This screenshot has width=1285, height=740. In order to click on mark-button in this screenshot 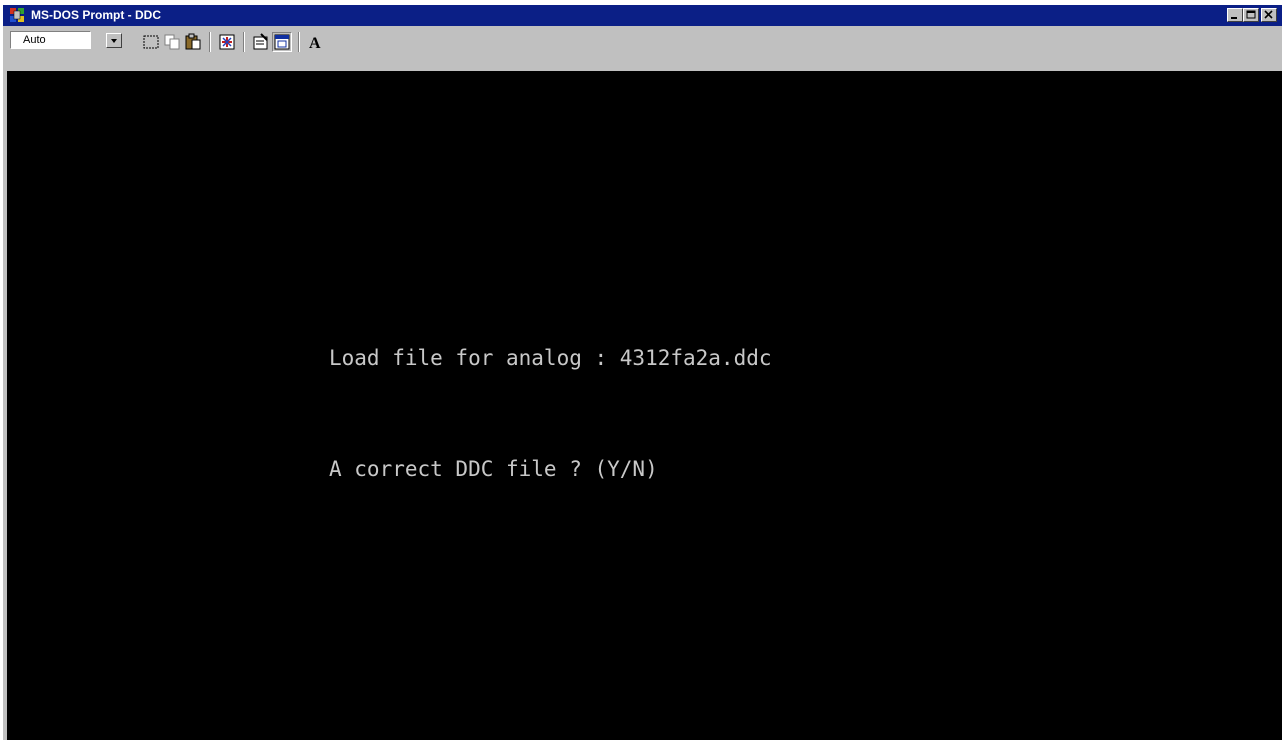, I will do `click(151, 42)`.